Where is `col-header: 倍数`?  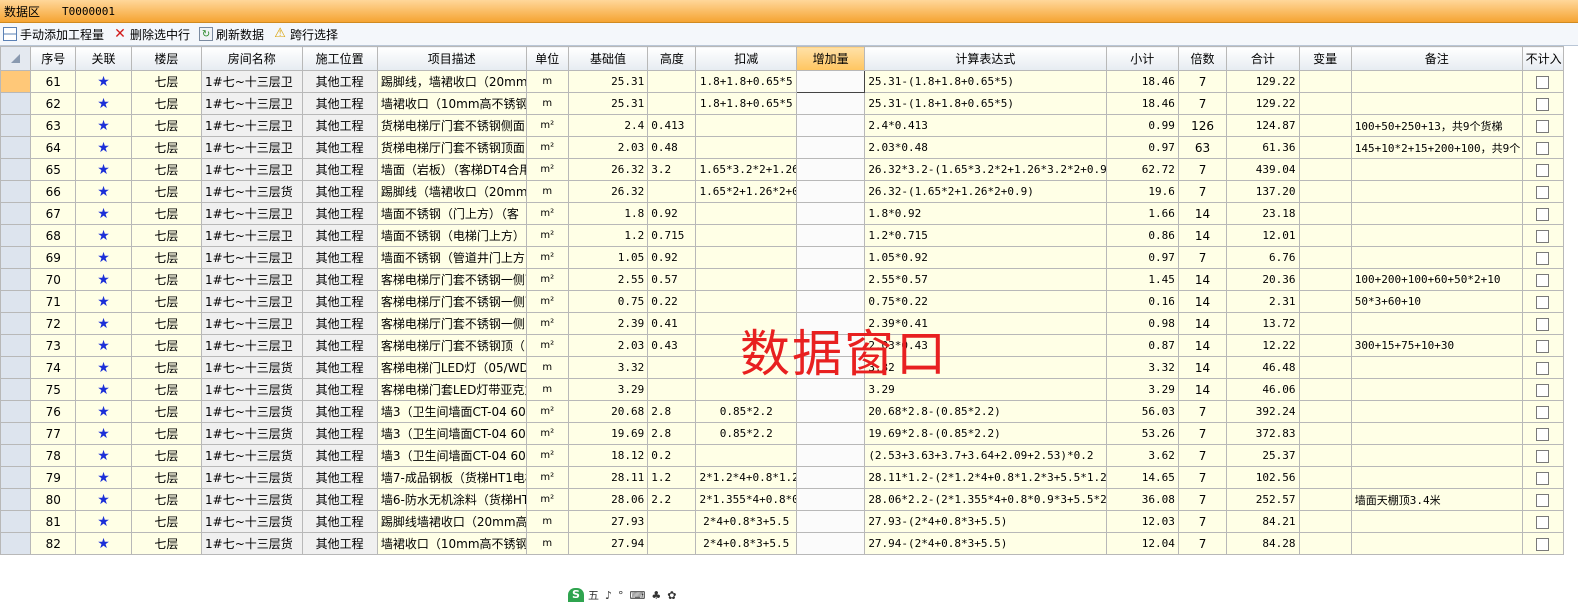 col-header: 倍数 is located at coordinates (1202, 58).